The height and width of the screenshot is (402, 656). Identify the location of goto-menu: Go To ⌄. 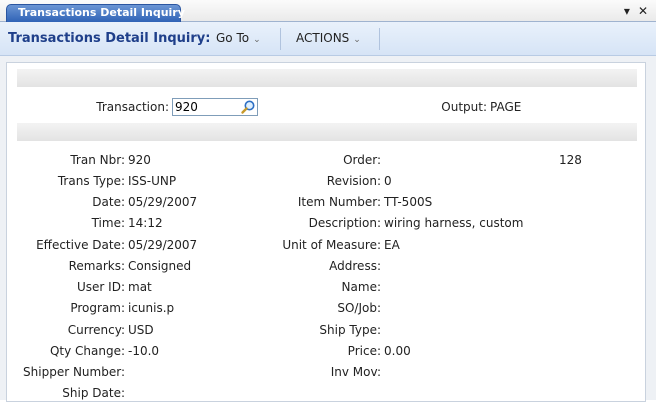
(238, 38).